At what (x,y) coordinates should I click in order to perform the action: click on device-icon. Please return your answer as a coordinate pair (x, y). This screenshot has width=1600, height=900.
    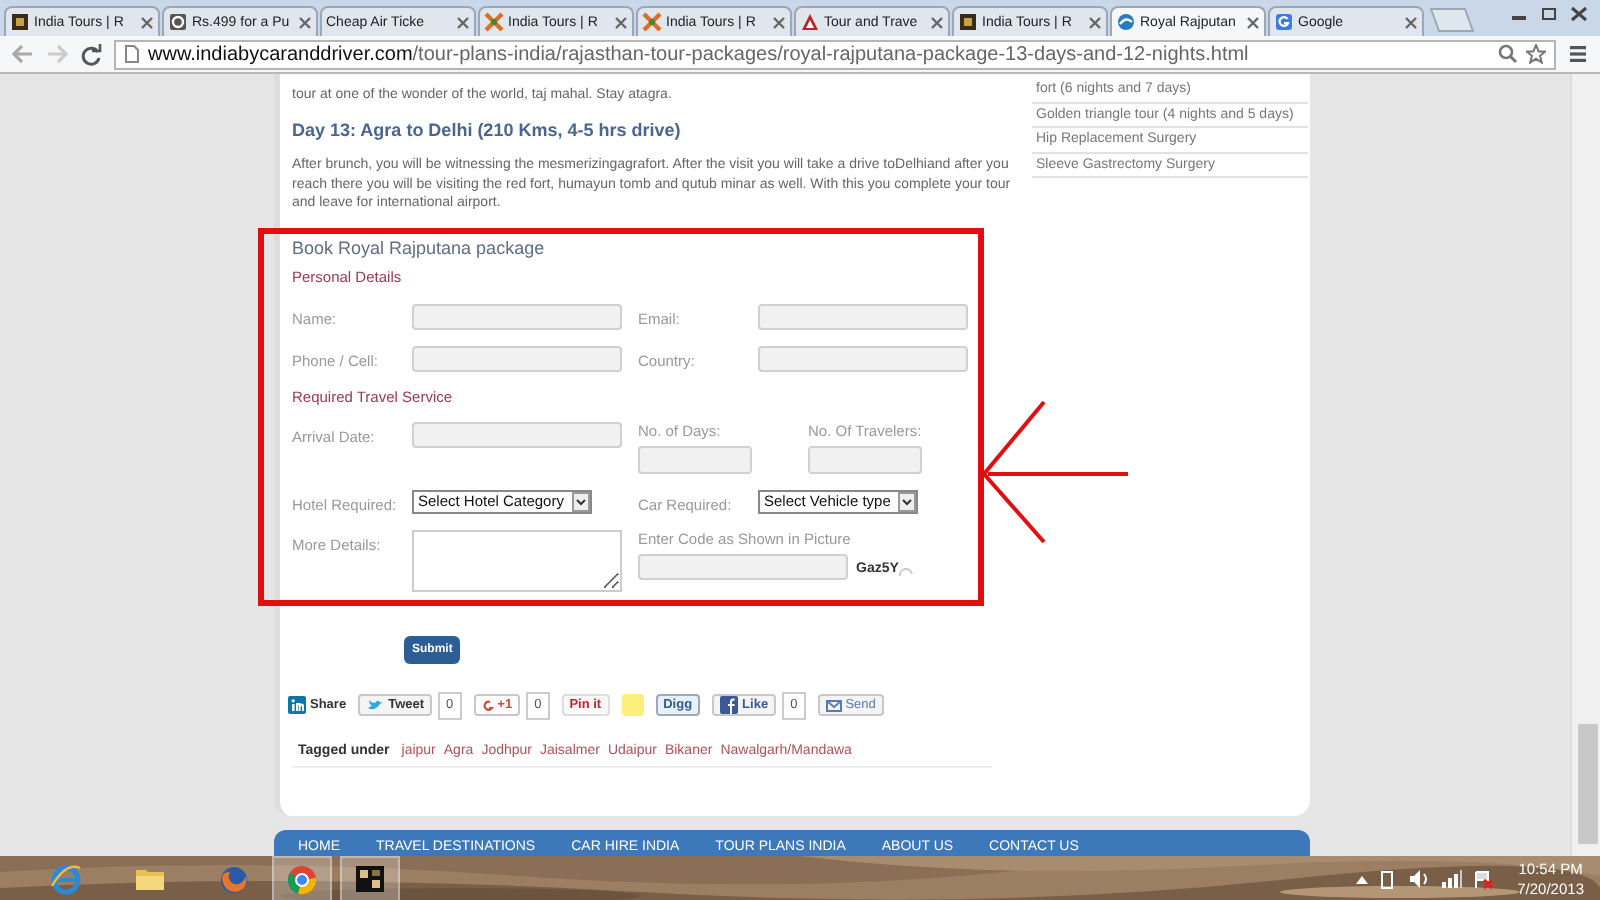
    Looking at the image, I should click on (1387, 879).